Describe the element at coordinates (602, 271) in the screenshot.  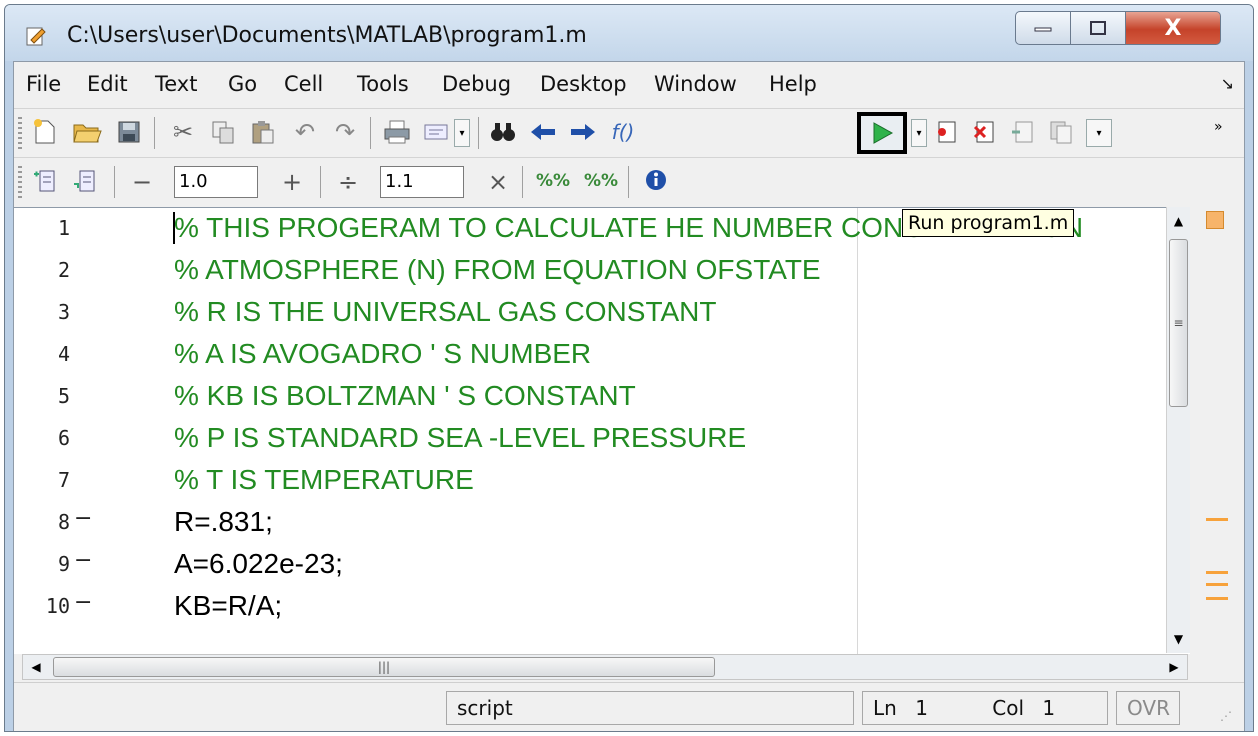
I see `code-line: 2 % ATMOSPHERE (N) FROM EQUATION OFSTATE` at that location.